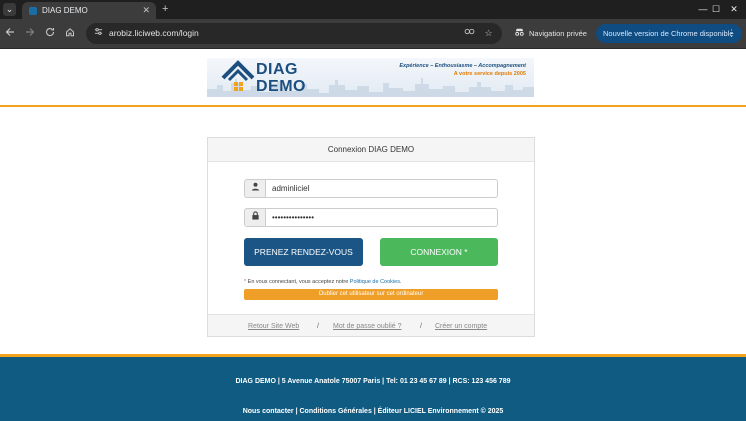 The height and width of the screenshot is (421, 746). I want to click on incognito-glyph, so click(519, 32).